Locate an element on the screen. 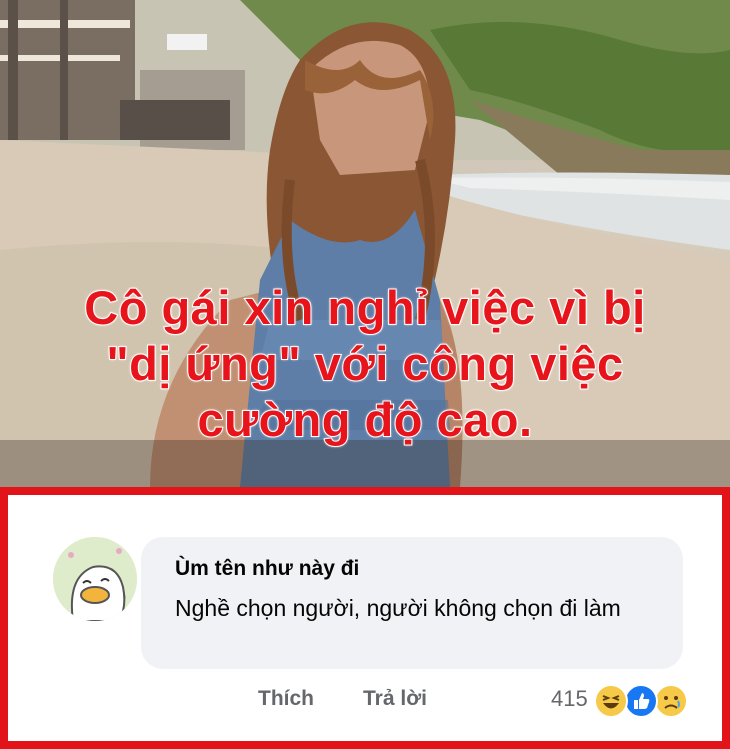 The width and height of the screenshot is (730, 749). sad-icon is located at coordinates (670, 701).